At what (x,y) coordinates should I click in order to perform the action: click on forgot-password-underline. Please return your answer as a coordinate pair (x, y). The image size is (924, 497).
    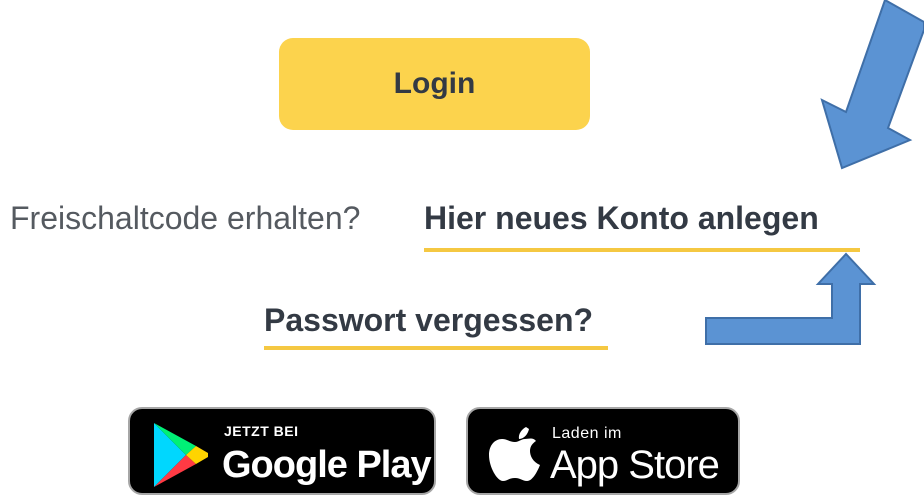
    Looking at the image, I should click on (436, 348).